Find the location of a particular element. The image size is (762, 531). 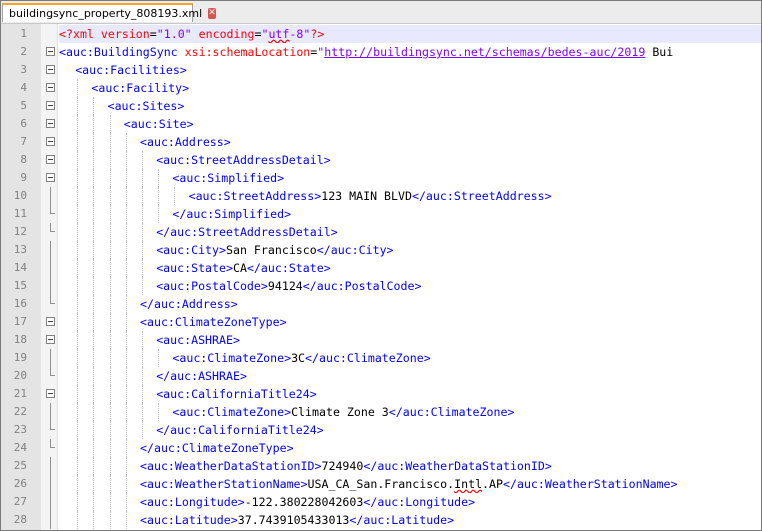

code-line: 21 <auc:CaliforniaTitle24> is located at coordinates (381, 394).